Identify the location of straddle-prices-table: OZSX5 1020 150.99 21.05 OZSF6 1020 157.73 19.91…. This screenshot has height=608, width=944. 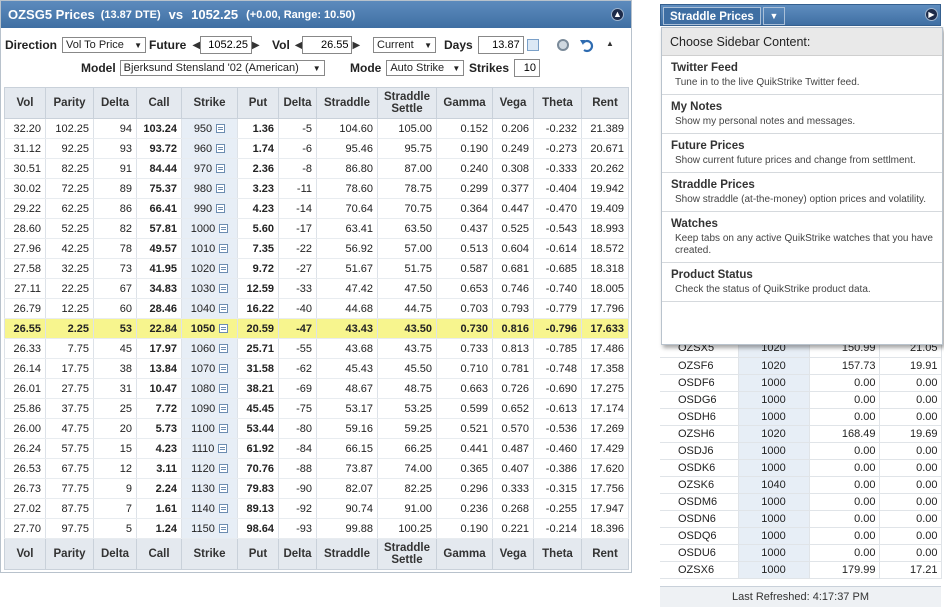
(801, 459).